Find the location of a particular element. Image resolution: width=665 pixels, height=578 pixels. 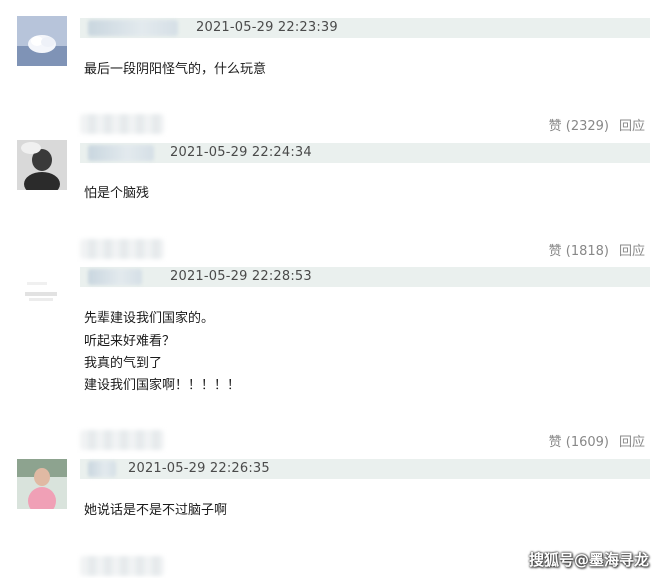

comment-header: 2021-05-29 22:24:34 is located at coordinates (365, 153).